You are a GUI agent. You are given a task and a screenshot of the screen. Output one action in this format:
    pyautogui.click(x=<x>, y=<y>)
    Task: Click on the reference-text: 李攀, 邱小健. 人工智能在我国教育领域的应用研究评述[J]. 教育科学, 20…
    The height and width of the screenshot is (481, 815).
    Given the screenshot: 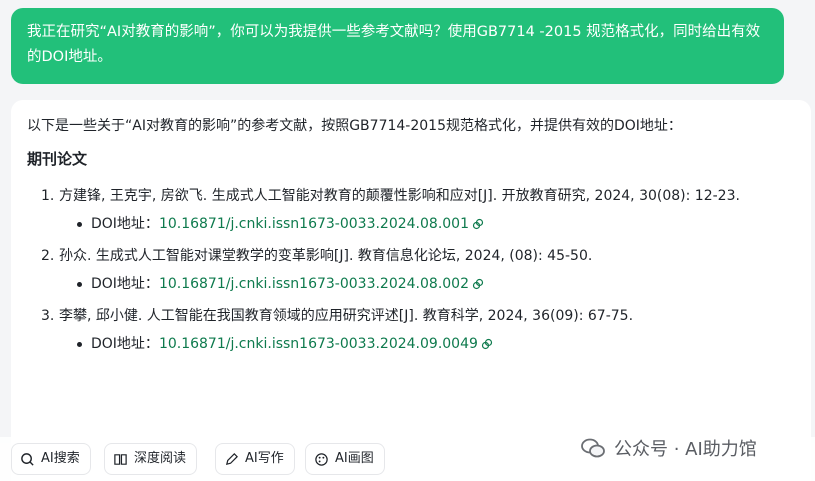 What is the action you would take?
    pyautogui.click(x=346, y=316)
    